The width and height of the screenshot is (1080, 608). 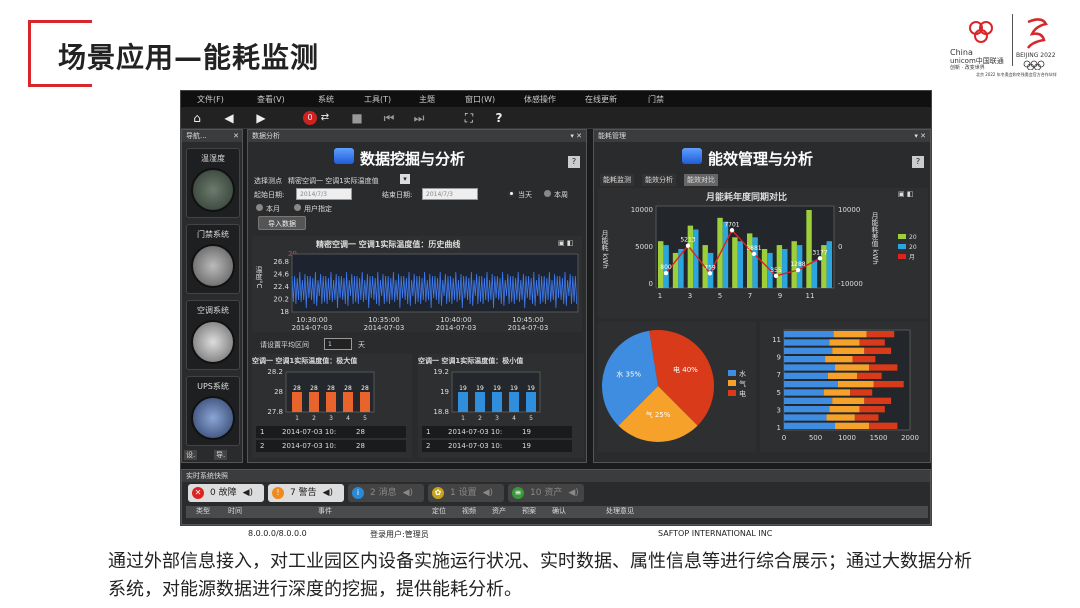 What do you see at coordinates (902, 236) in the screenshot?
I see `monthly-legend-swatch` at bounding box center [902, 236].